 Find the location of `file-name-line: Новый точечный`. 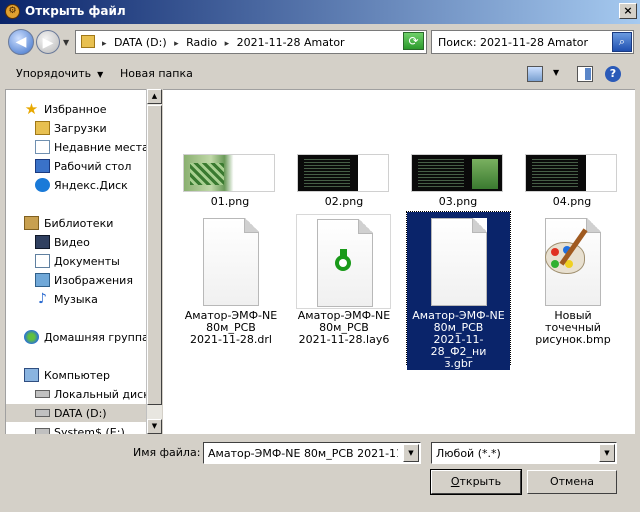

file-name-line: Новый точечный is located at coordinates (573, 321).